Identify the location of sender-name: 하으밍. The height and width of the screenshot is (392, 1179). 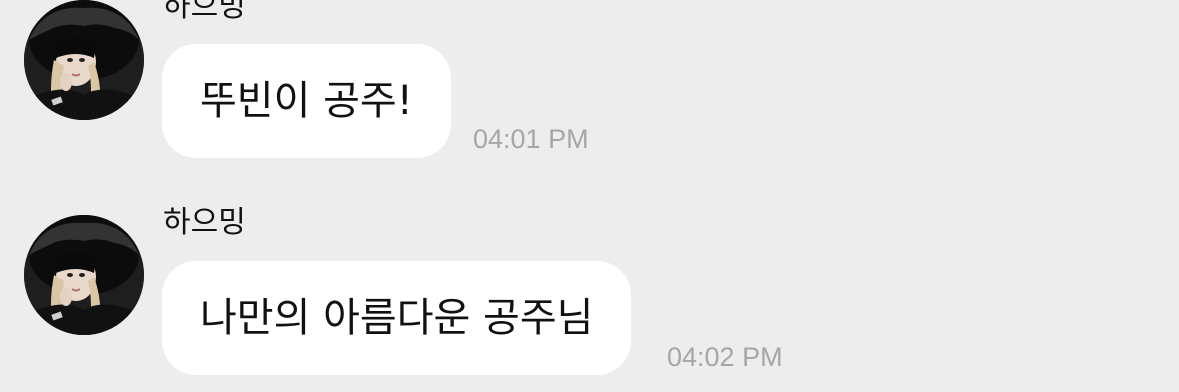
(204, 222).